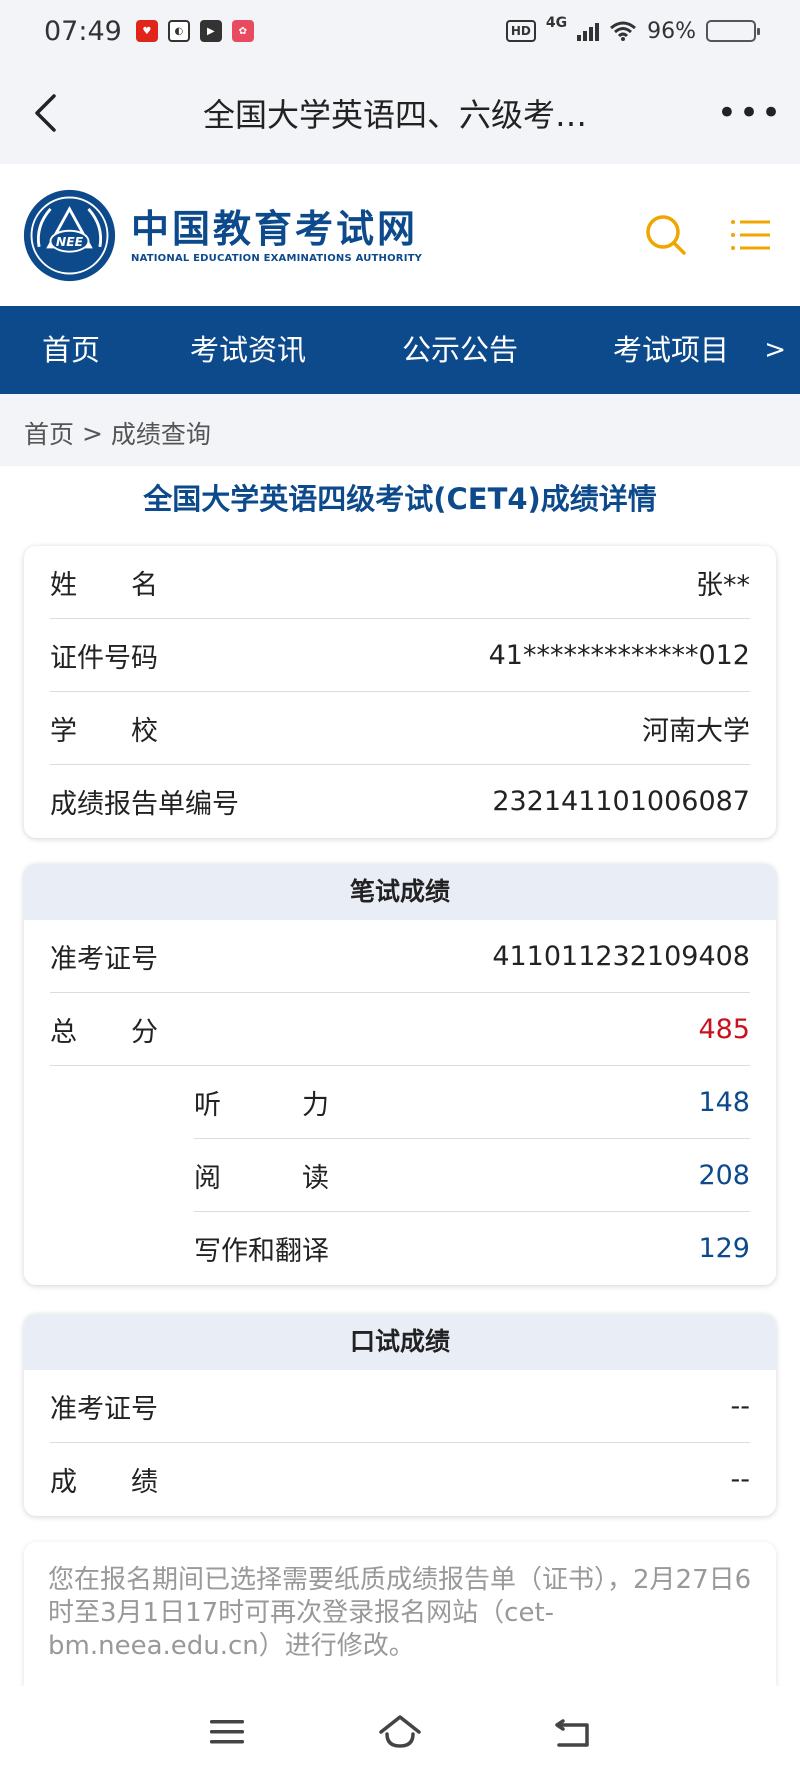  I want to click on neea-emblem-icon: NEE, so click(69, 235).